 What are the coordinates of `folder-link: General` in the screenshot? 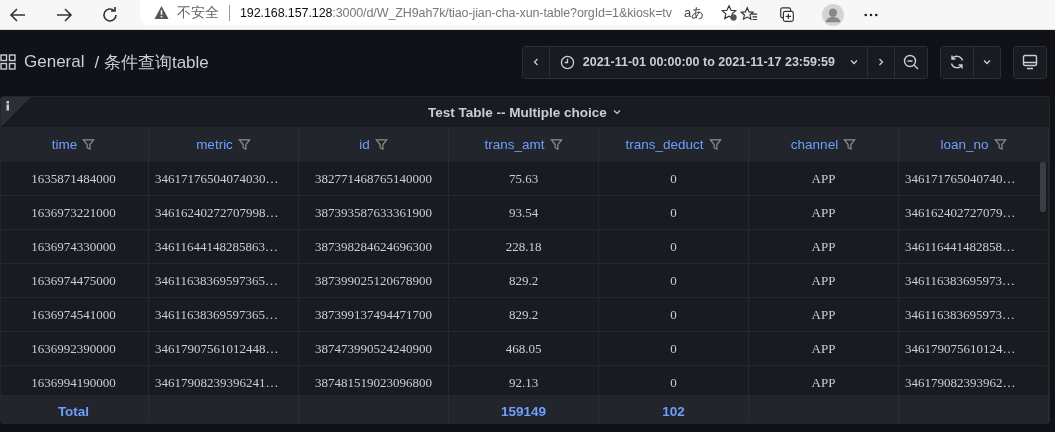 It's located at (54, 62).